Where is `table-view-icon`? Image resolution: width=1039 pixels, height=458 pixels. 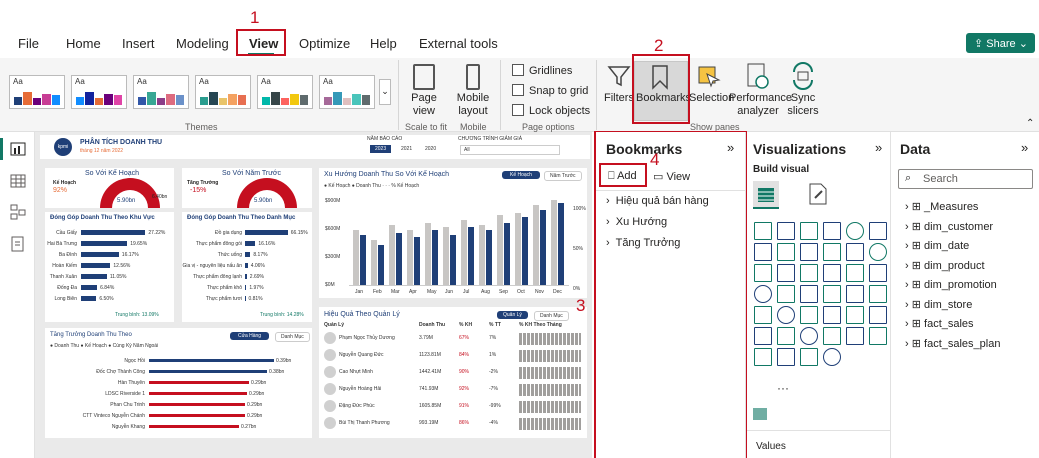 table-view-icon is located at coordinates (18, 181).